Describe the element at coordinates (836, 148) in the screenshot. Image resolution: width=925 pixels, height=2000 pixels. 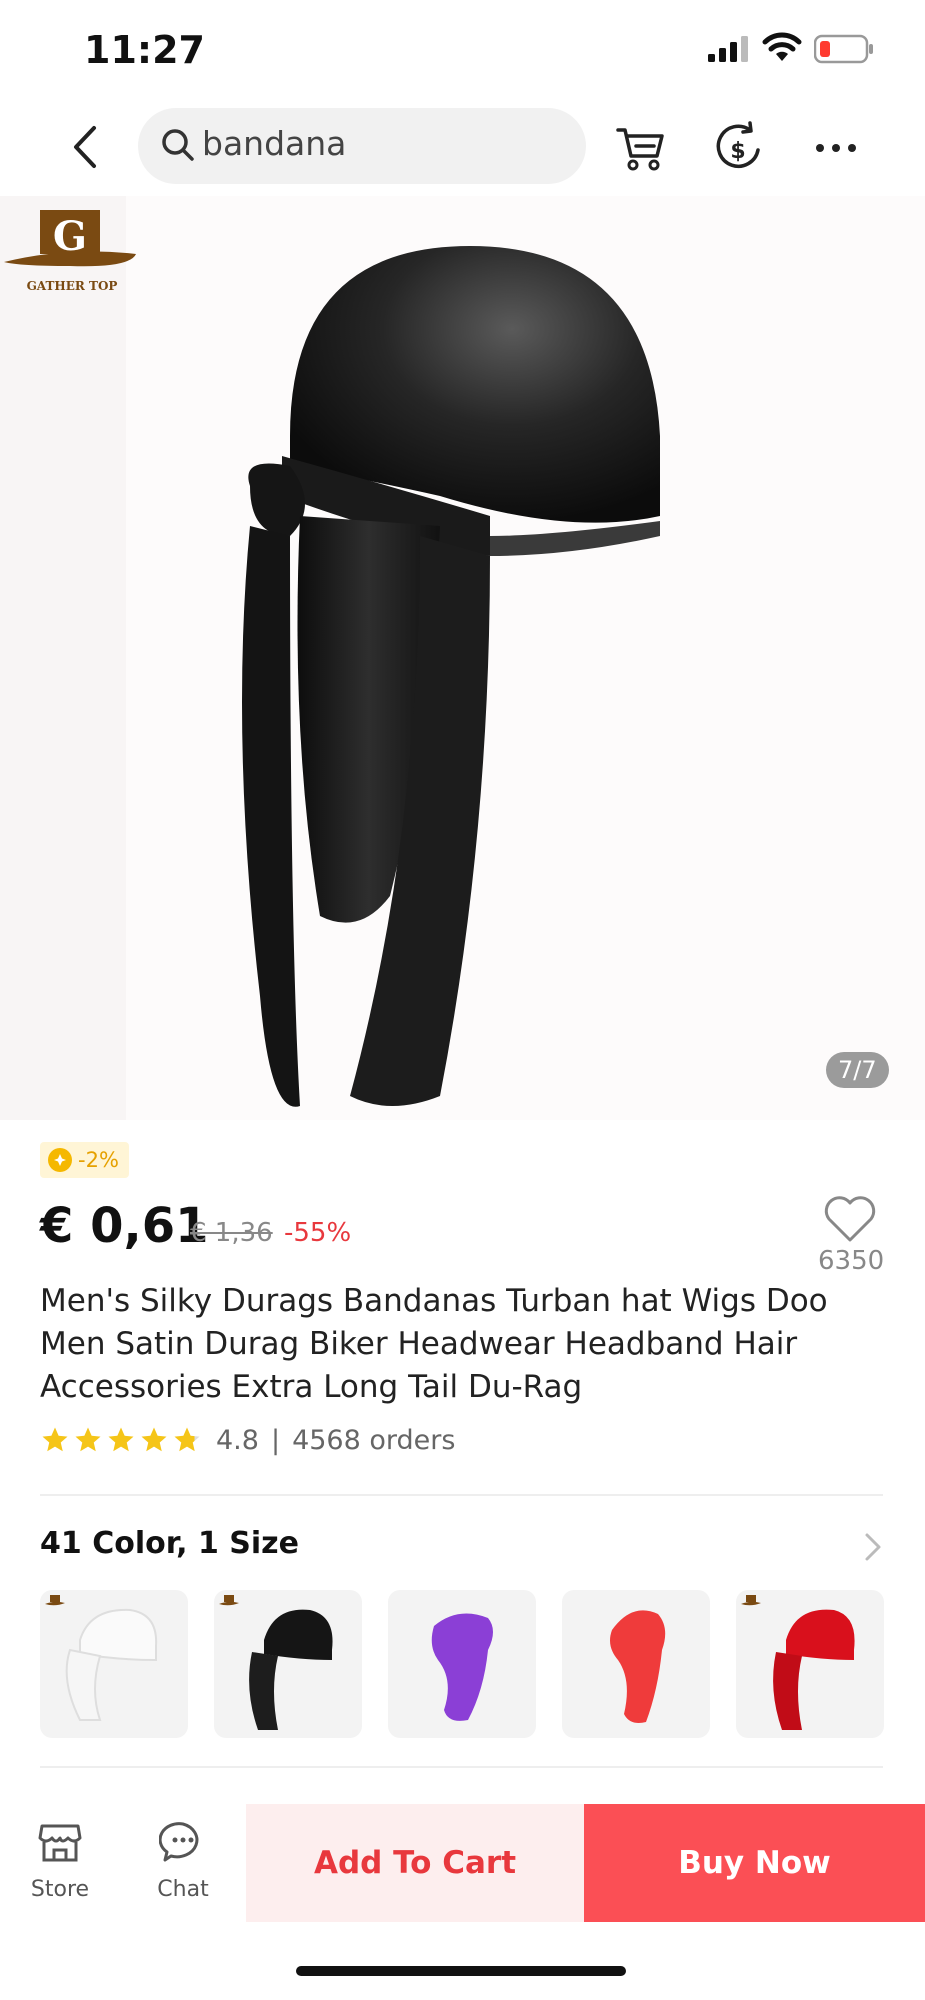
I see `more-options-icon` at that location.